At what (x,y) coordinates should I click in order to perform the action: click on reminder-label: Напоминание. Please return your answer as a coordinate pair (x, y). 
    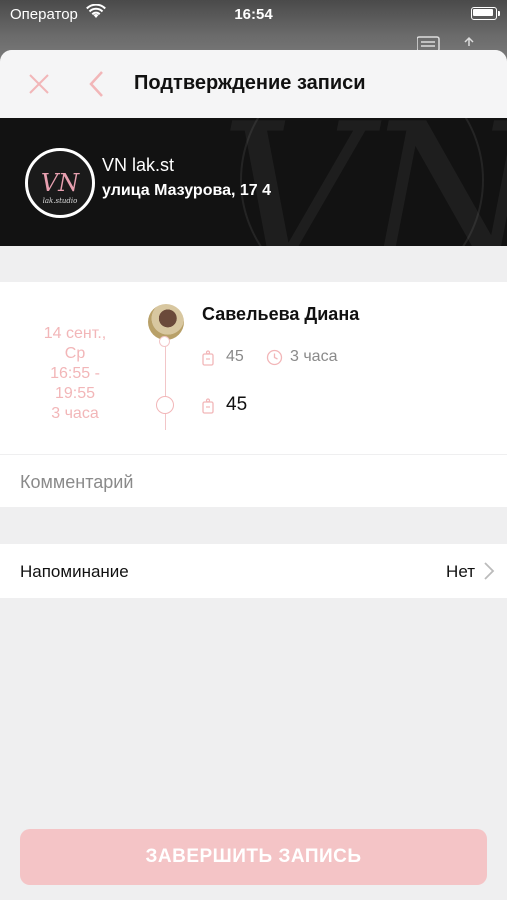
    Looking at the image, I should click on (74, 571).